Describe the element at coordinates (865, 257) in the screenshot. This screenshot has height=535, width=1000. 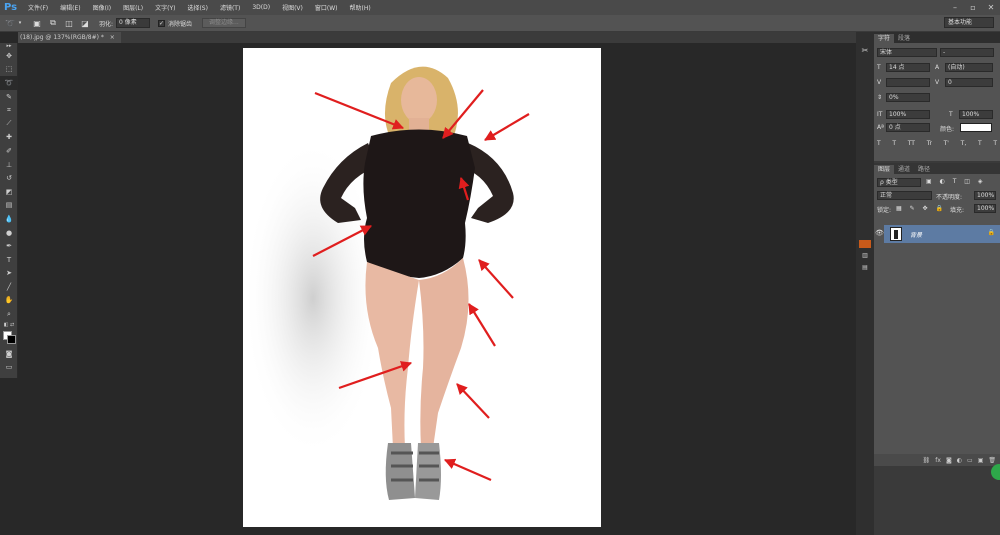
I see `panel-toggle-icon: ▥` at that location.